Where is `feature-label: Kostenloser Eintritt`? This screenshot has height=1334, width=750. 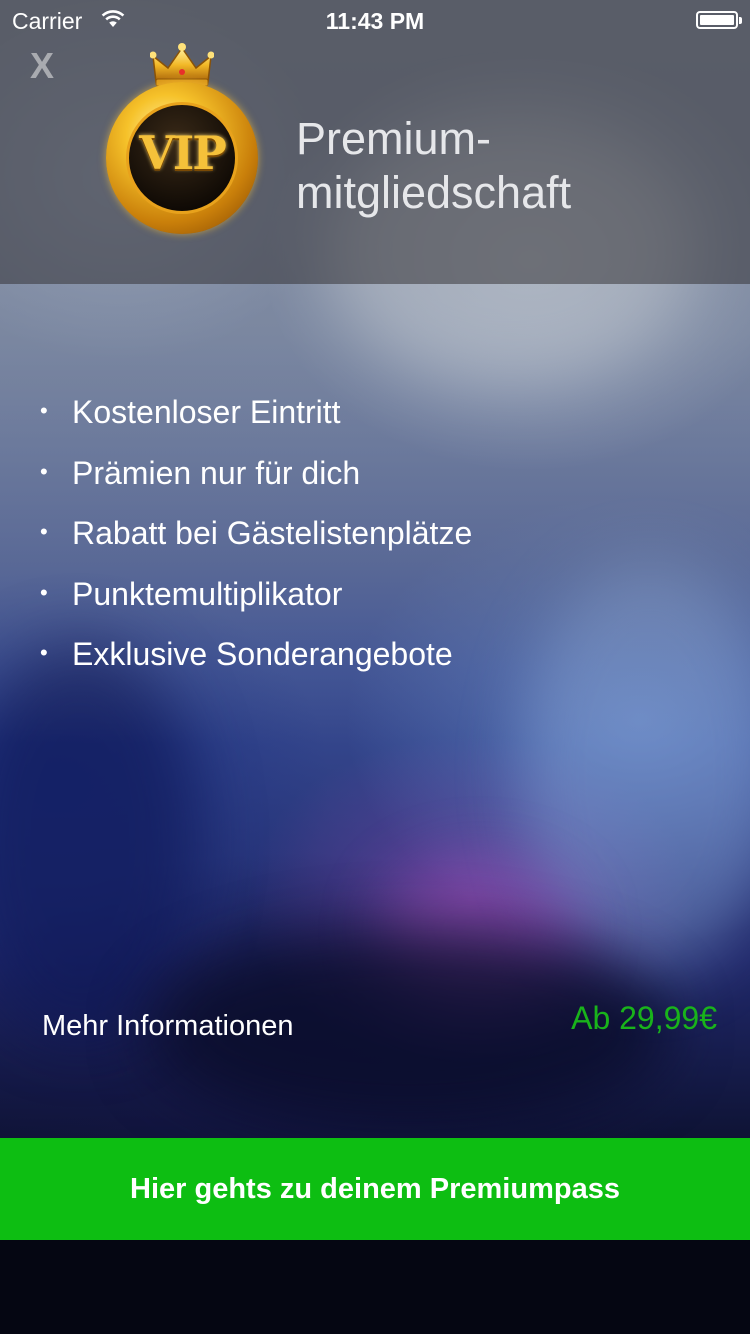
feature-label: Kostenloser Eintritt is located at coordinates (206, 412).